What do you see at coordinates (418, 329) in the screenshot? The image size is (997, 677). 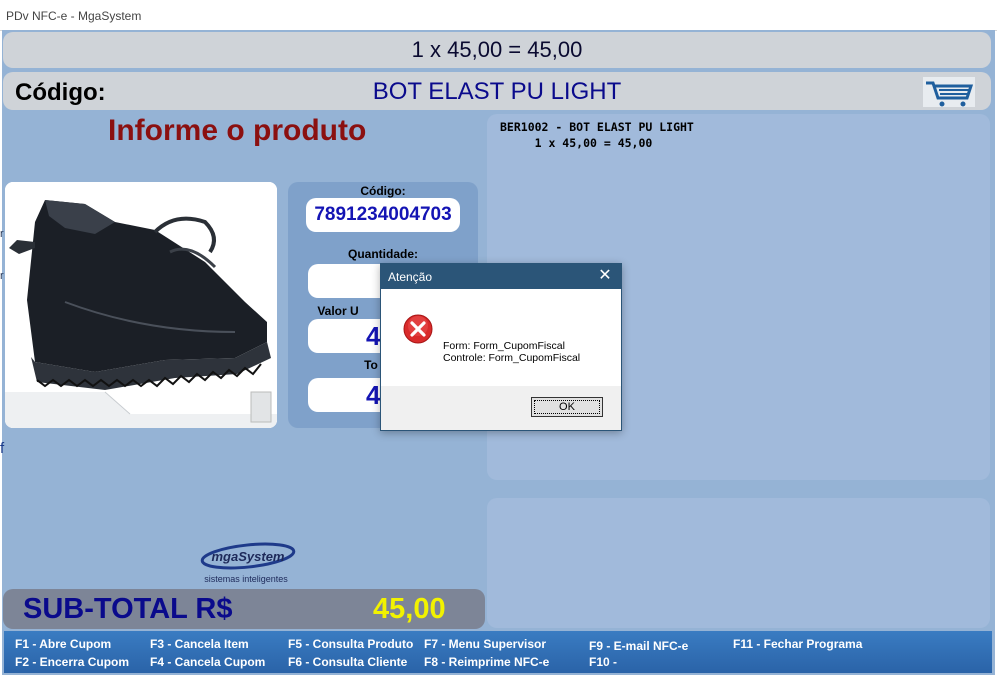 I see `error-icon` at bounding box center [418, 329].